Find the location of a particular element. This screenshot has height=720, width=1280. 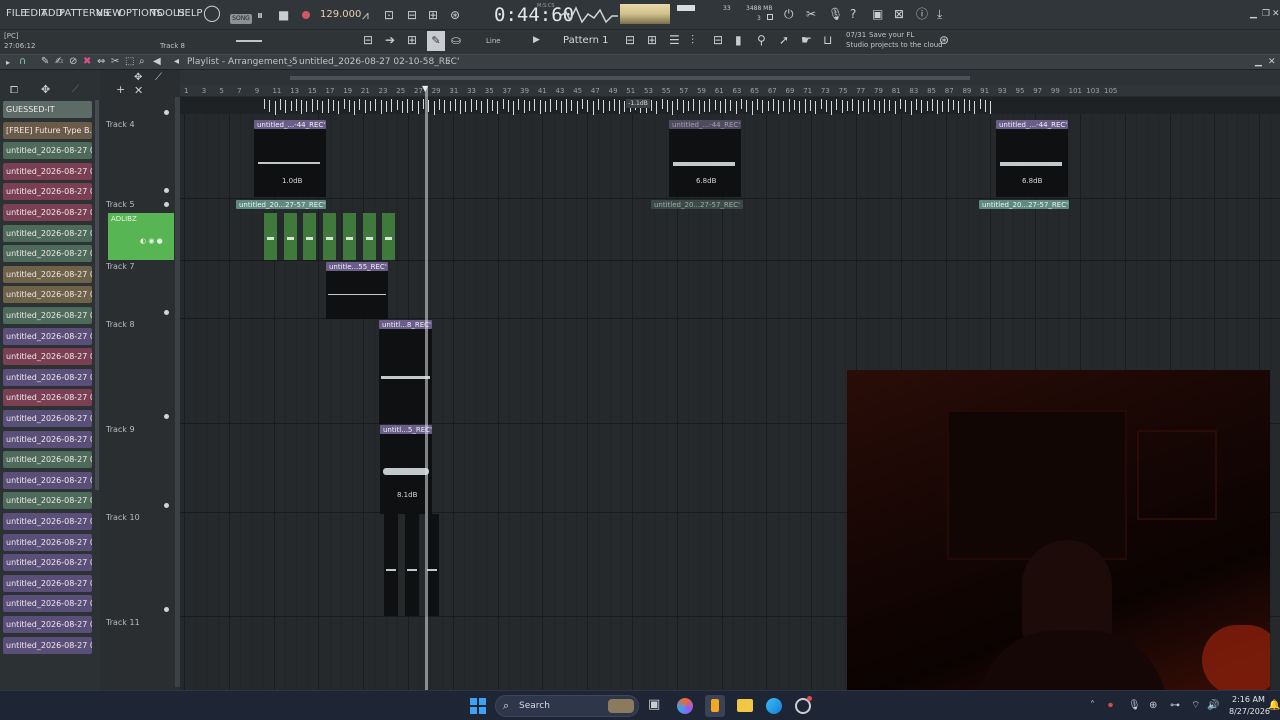

clock-time: 2:16 AM is located at coordinates (1248, 699).